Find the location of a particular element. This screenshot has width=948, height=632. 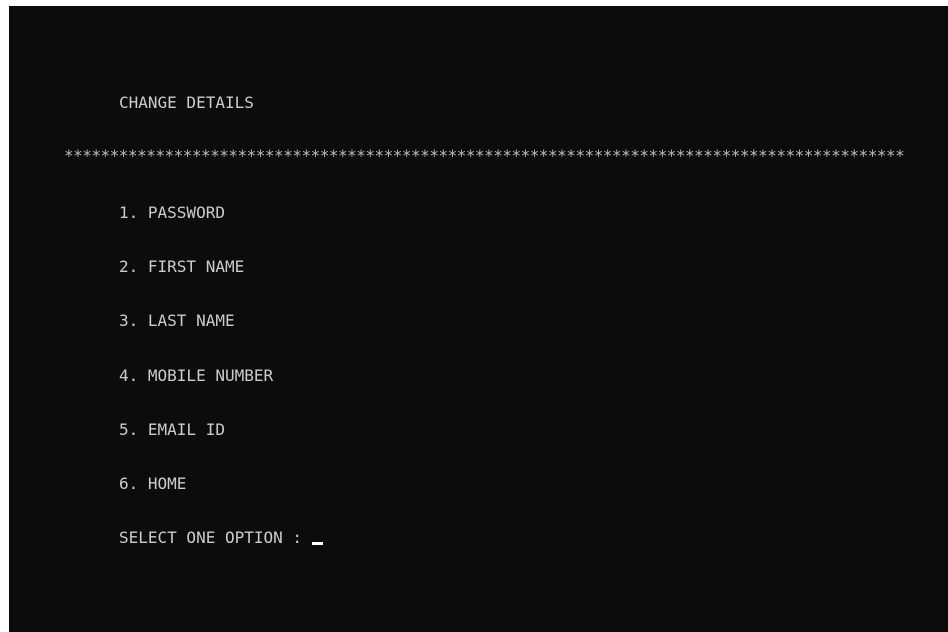

prompt-label: SELECT ONE OPTION : is located at coordinates (215, 537).